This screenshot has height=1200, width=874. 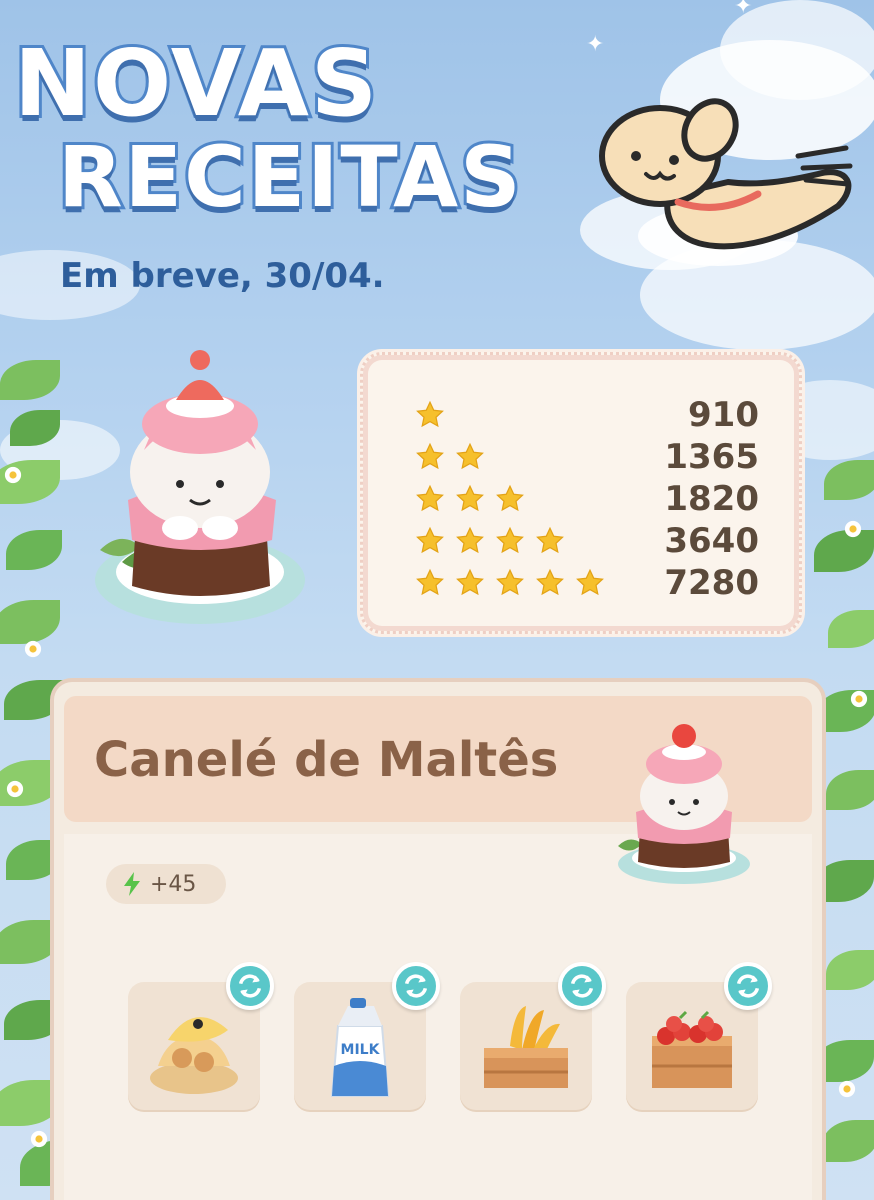 I want to click on banana-crate-icon, so click(x=526, y=1047).